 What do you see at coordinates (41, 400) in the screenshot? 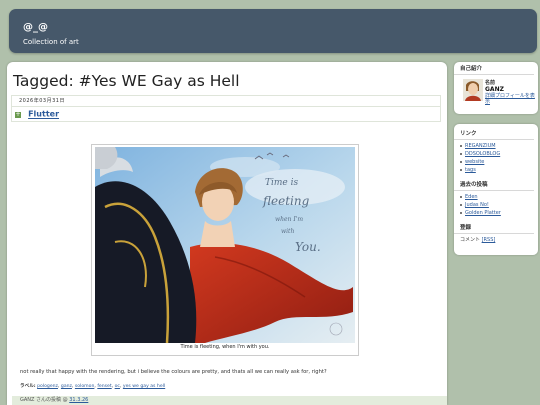
I see `post-author: GANZ さんの投稿` at bounding box center [41, 400].